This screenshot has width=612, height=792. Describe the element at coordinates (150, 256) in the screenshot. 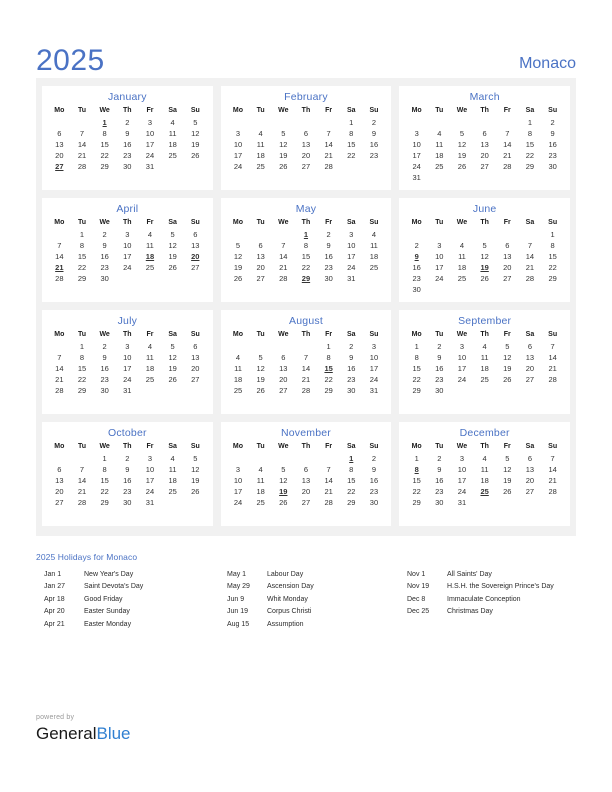

I see `day-cell-holiday: 18` at that location.